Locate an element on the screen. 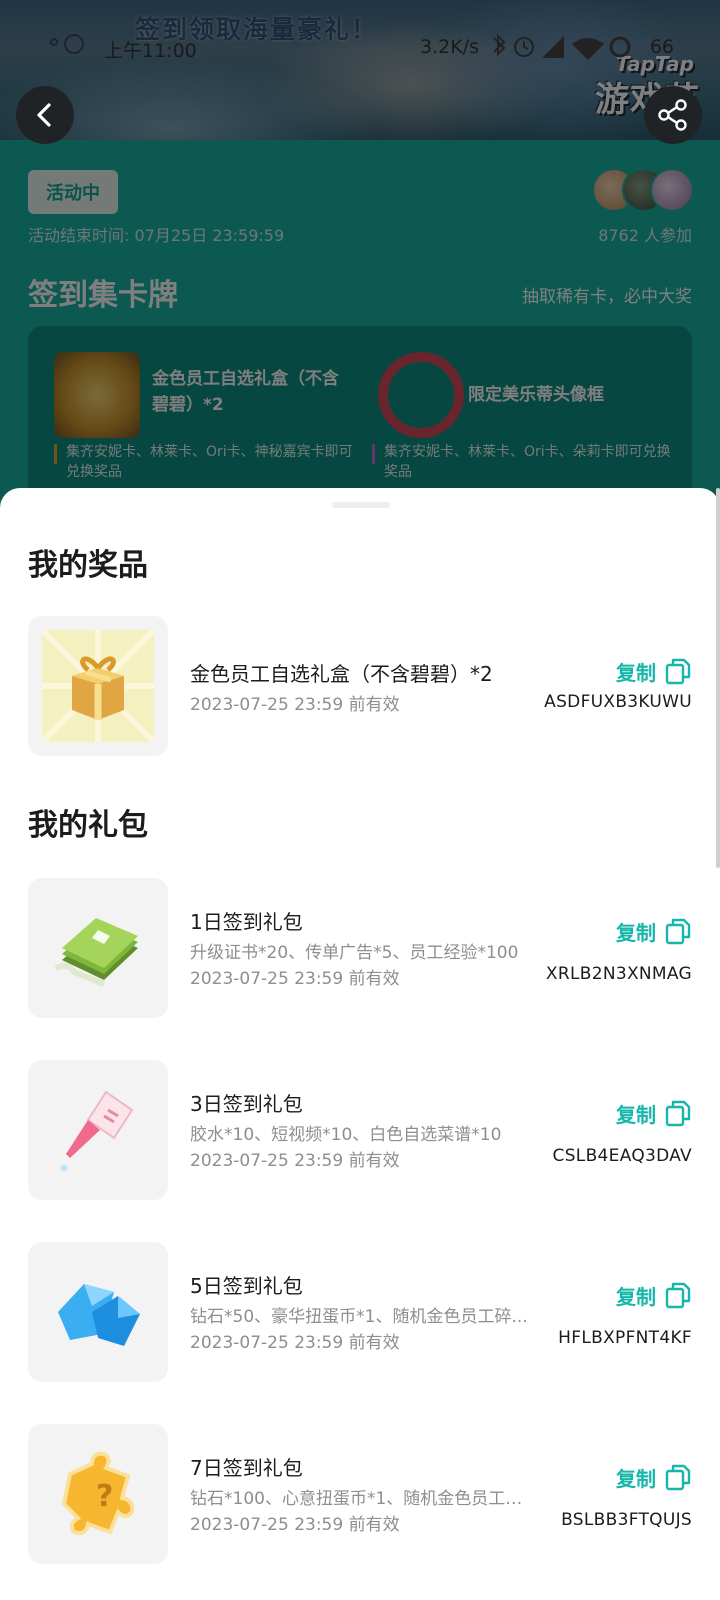 The width and height of the screenshot is (720, 1600). redeem-code: HFLBXPFNT4KF is located at coordinates (625, 1338).